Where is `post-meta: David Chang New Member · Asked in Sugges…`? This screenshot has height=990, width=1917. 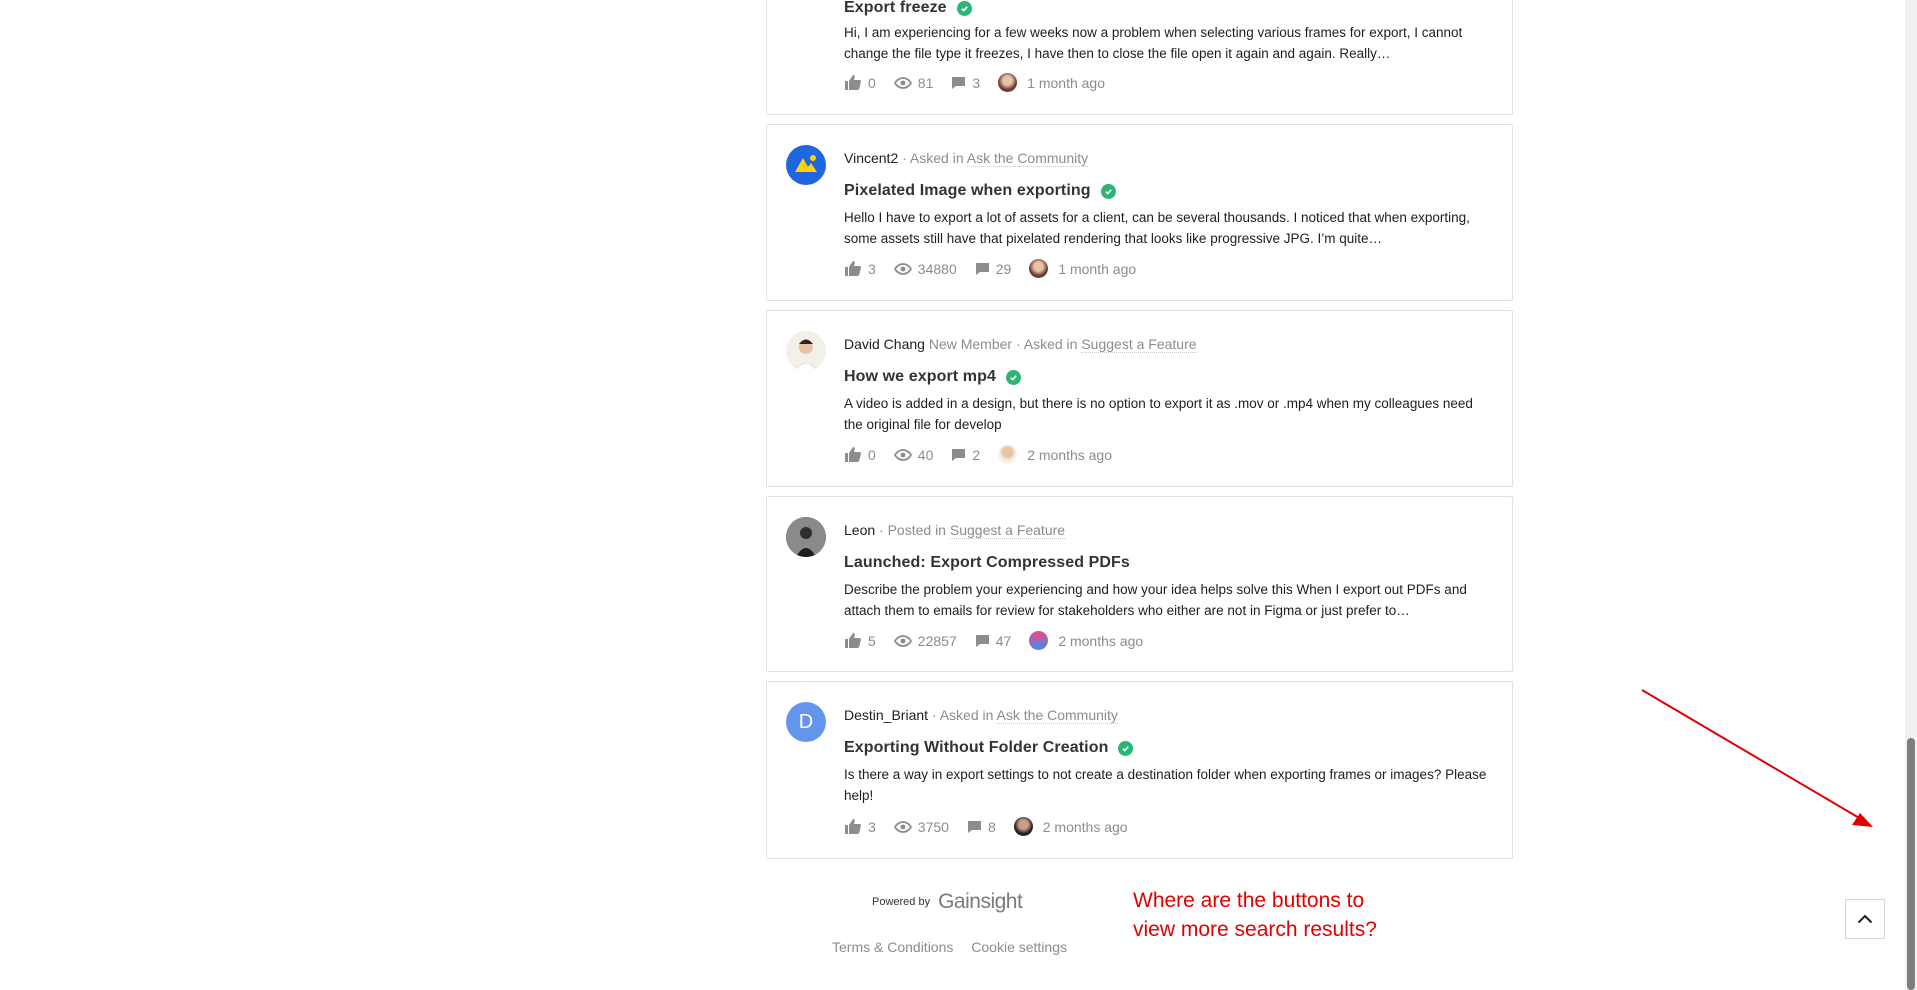 post-meta: David Chang New Member · Asked in Sugges… is located at coordinates (1020, 344).